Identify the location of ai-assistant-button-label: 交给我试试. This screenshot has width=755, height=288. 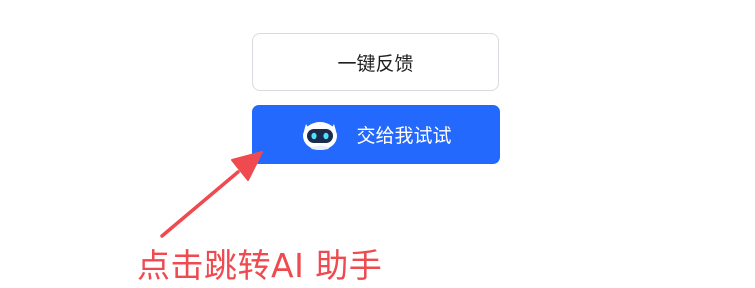
(404, 136).